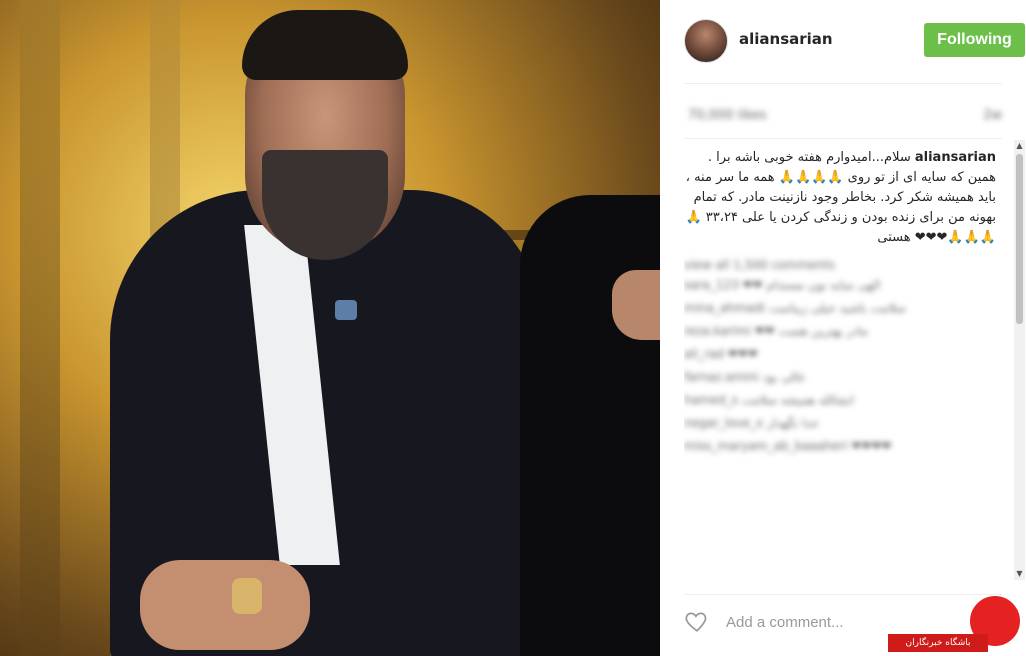  Describe the element at coordinates (225, 605) in the screenshot. I see `man-hands` at that location.